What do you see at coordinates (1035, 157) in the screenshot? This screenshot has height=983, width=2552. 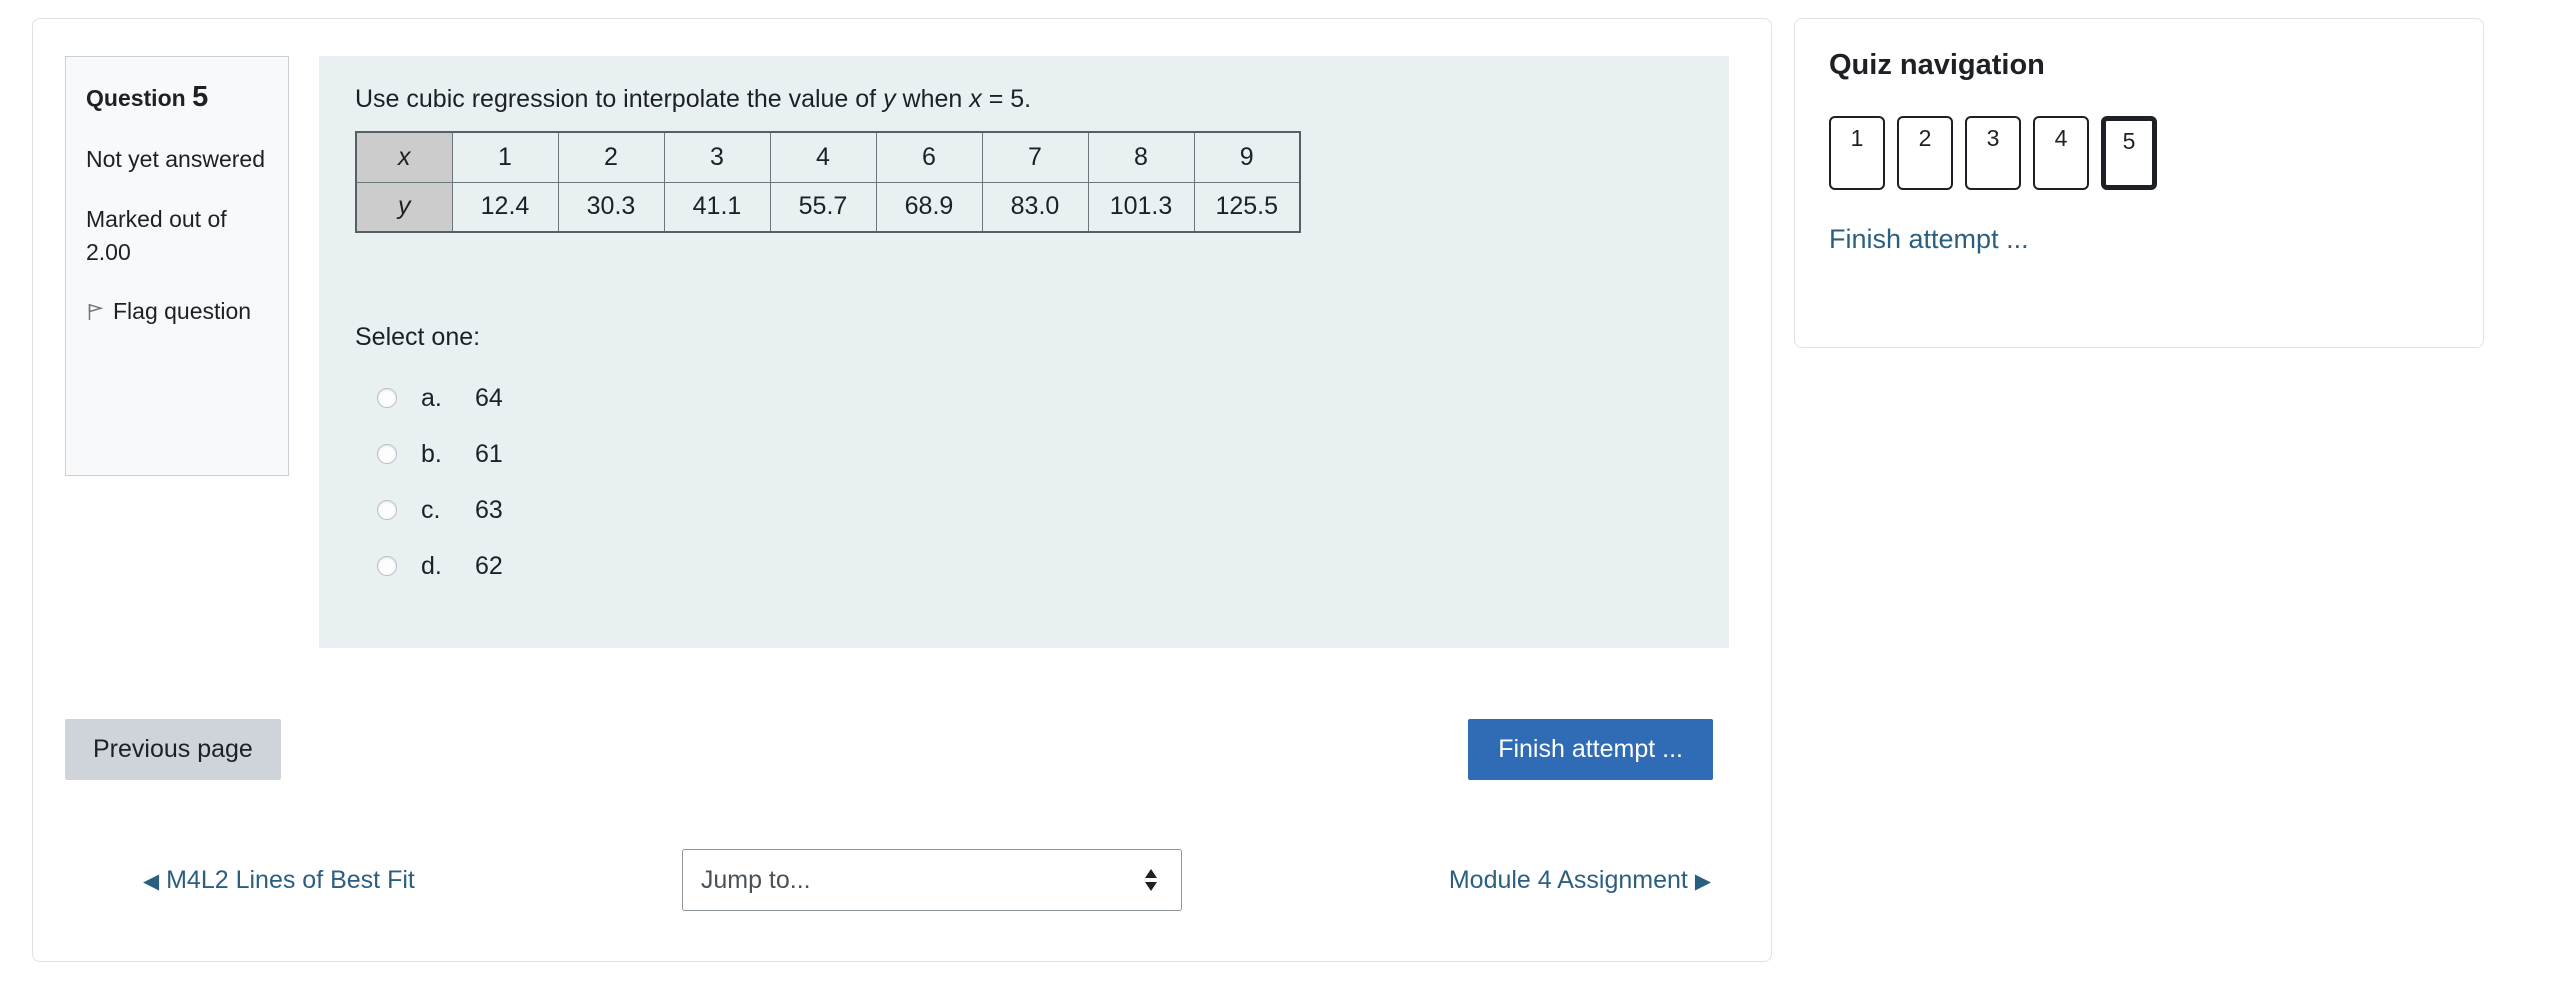 I see `cell-x-5: 7` at bounding box center [1035, 157].